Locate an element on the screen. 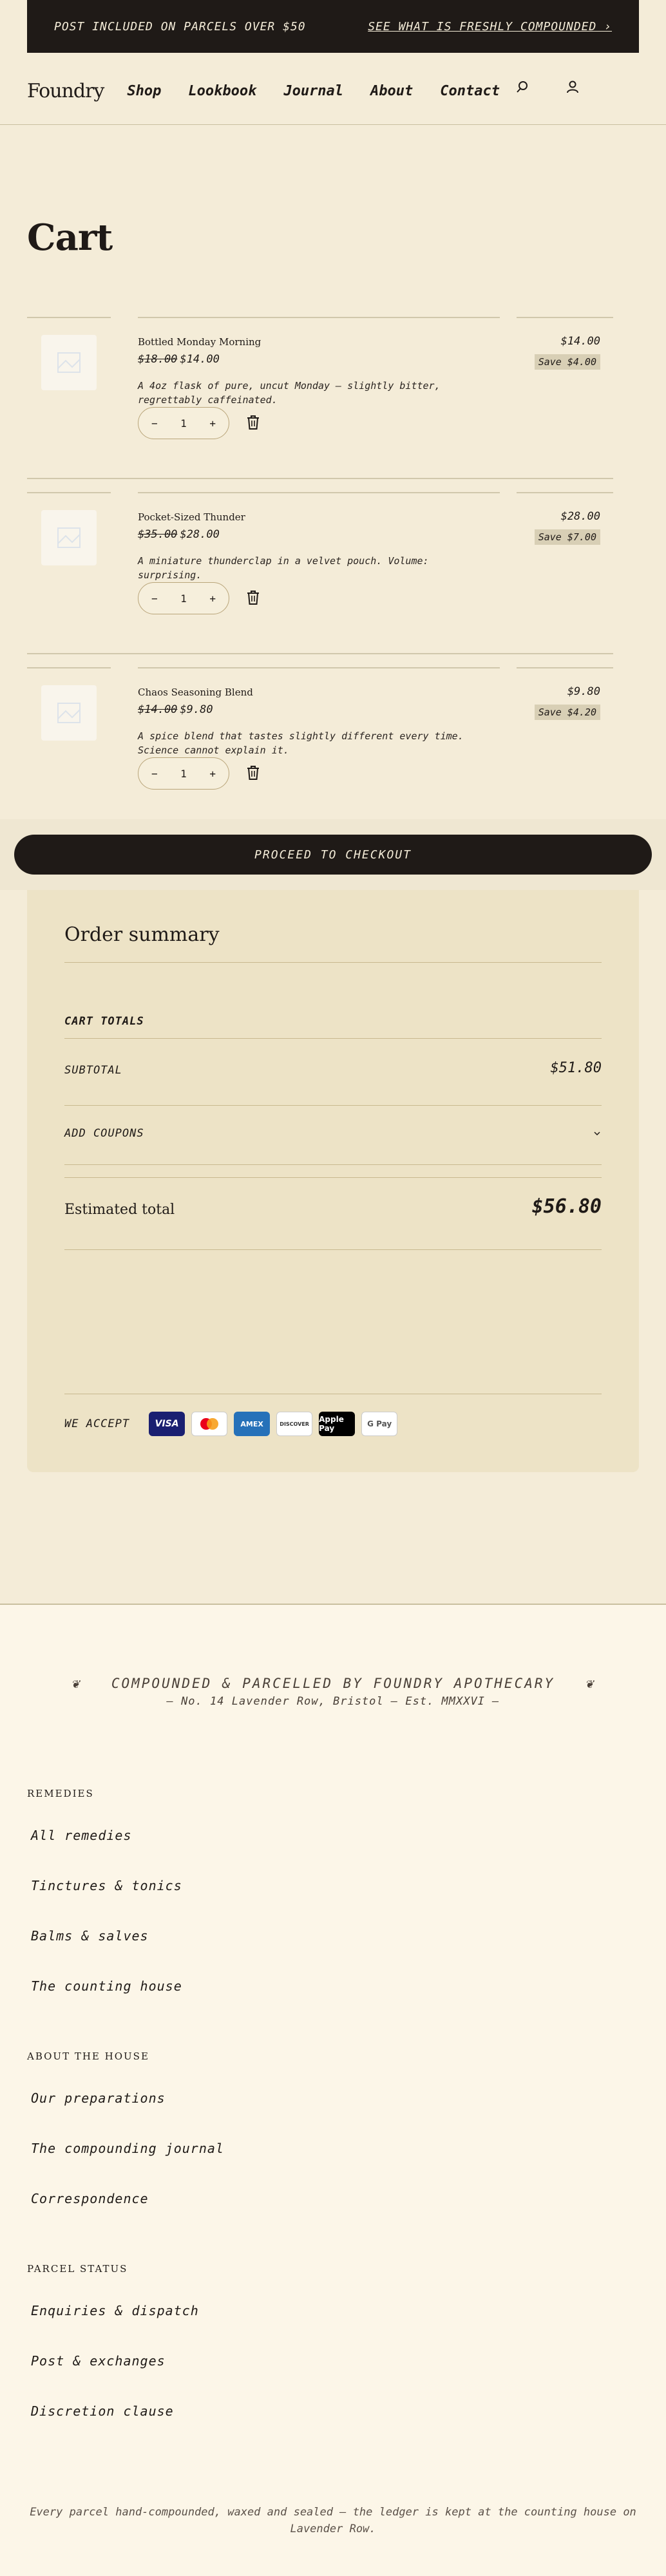 The width and height of the screenshot is (666, 2576). apple-pay-icon: Apple Pay is located at coordinates (337, 1424).